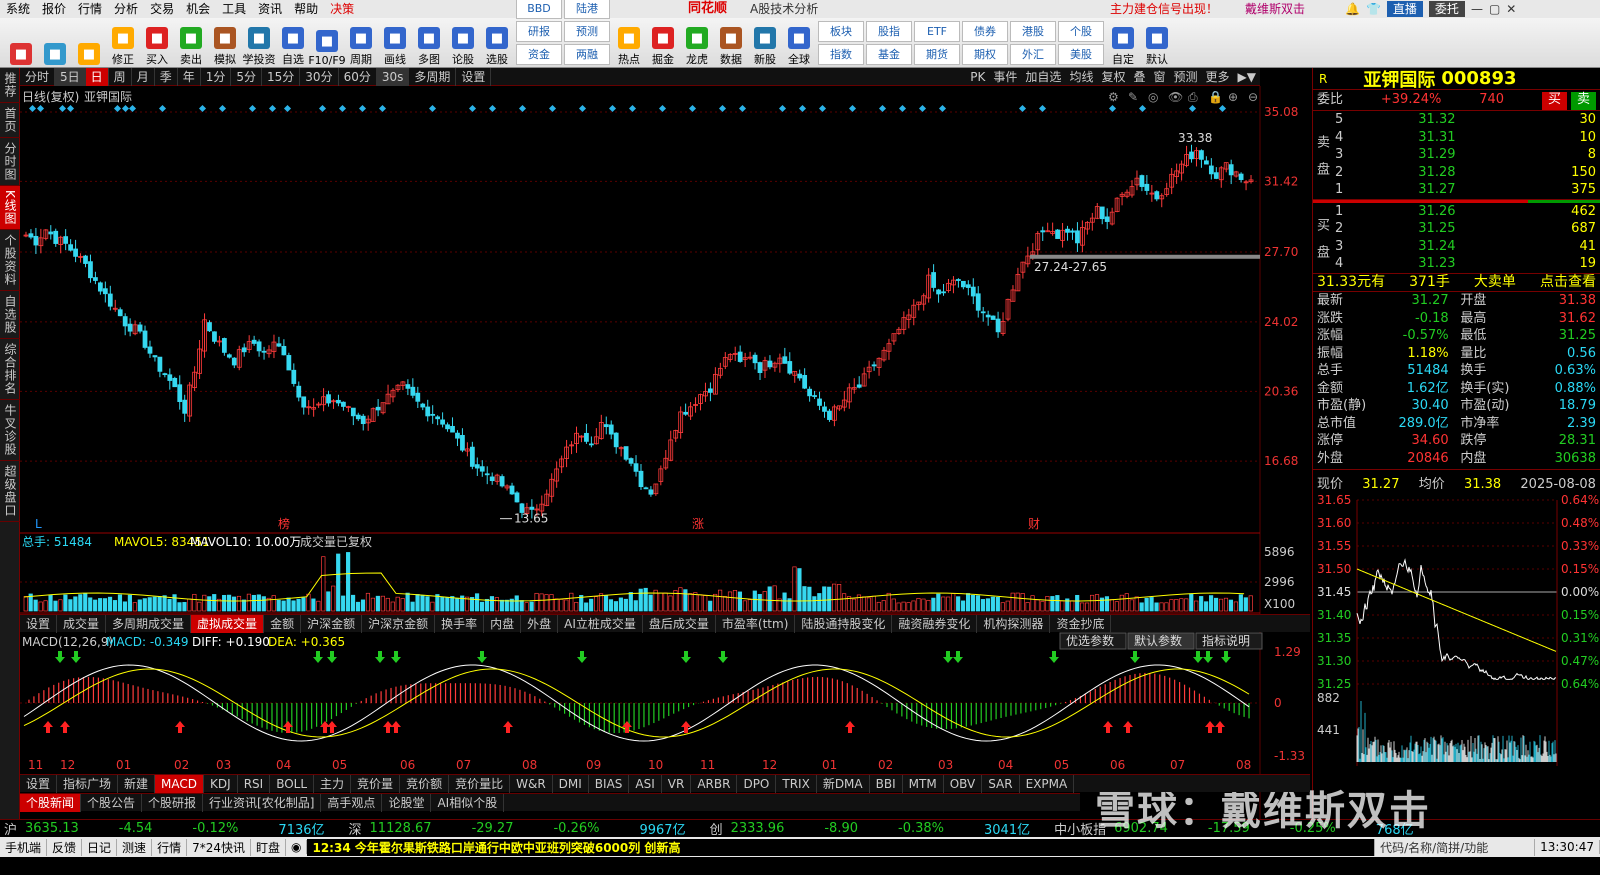 This screenshot has width=1600, height=875. I want to click on nav-3: K线图, so click(10, 208).